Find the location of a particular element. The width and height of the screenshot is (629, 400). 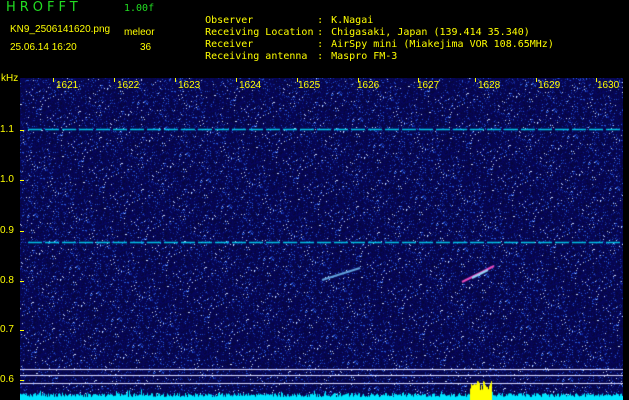

x-tick-label: 1623 is located at coordinates (189, 85).